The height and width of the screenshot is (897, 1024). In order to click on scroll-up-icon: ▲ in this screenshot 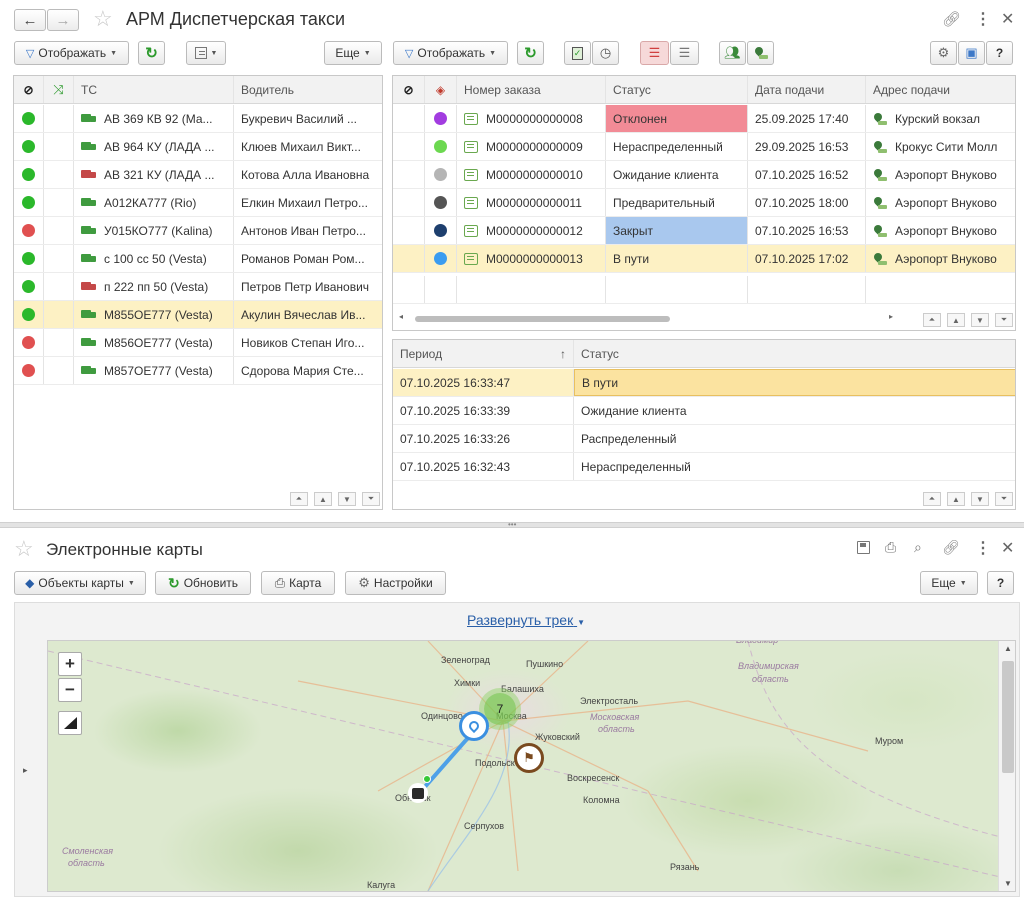, I will do `click(1008, 648)`.